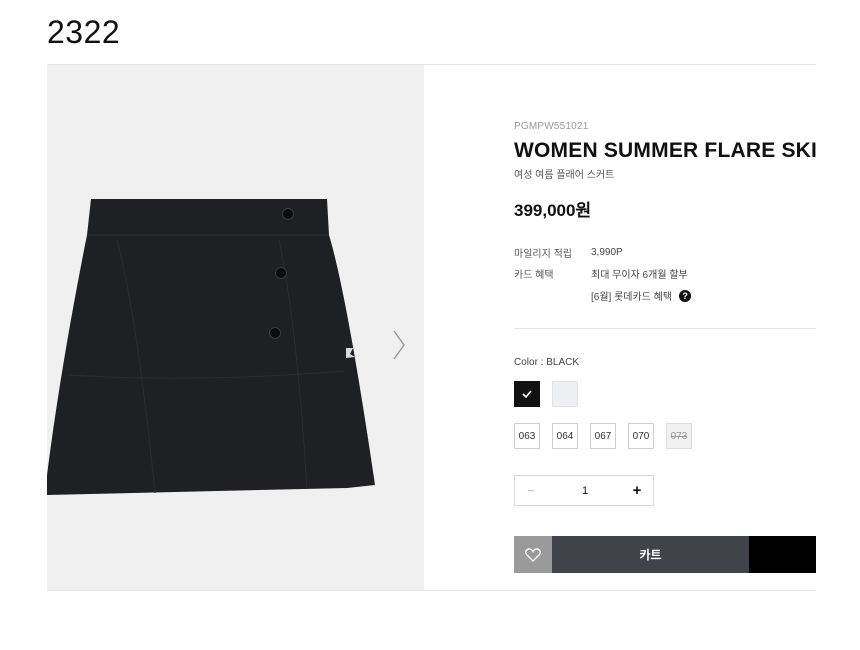  I want to click on product-code: PGMPW551021, so click(551, 126).